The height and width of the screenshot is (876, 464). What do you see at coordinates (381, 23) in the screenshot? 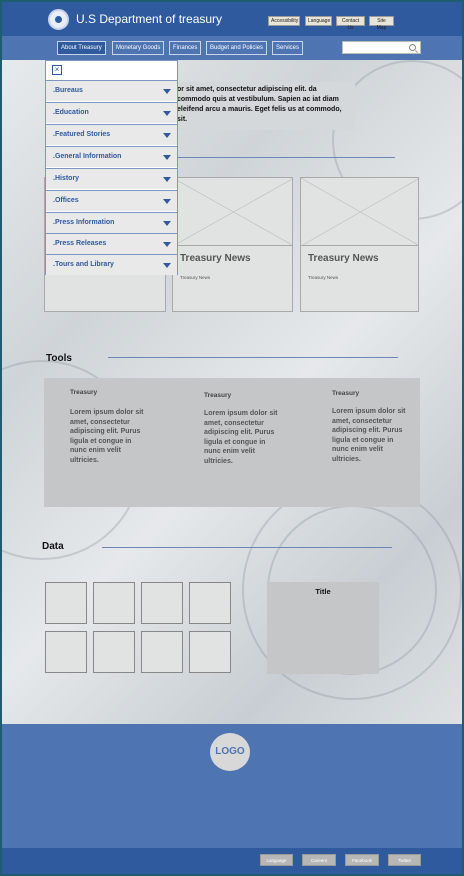
I see `site-map-link: Site Map` at bounding box center [381, 23].